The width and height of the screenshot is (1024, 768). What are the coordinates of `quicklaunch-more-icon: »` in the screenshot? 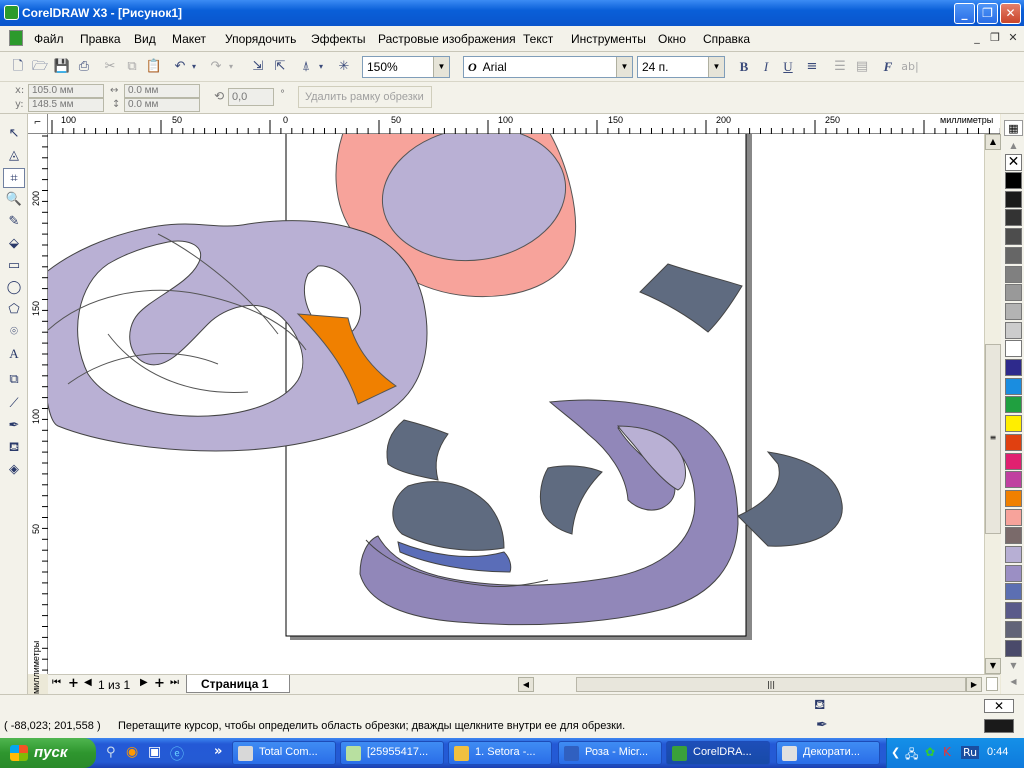 It's located at (218, 751).